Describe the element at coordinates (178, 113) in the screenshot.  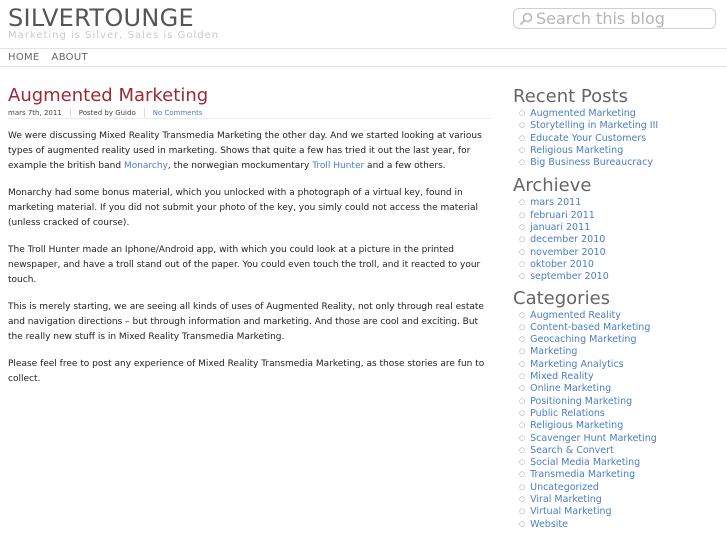
I see `post-comments-link: No Comments` at that location.